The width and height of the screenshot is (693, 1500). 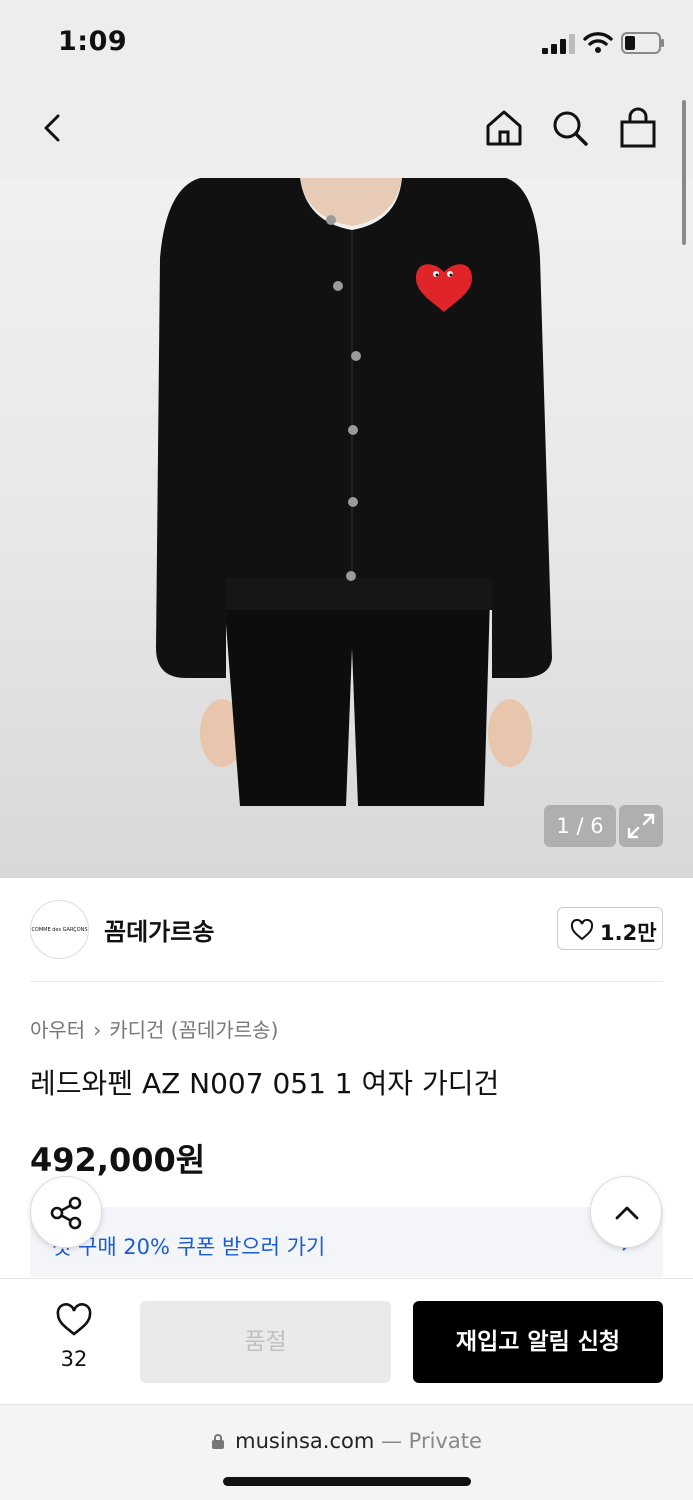 I want to click on restock-alert-button: 재입고 알림 신청, so click(x=538, y=1342).